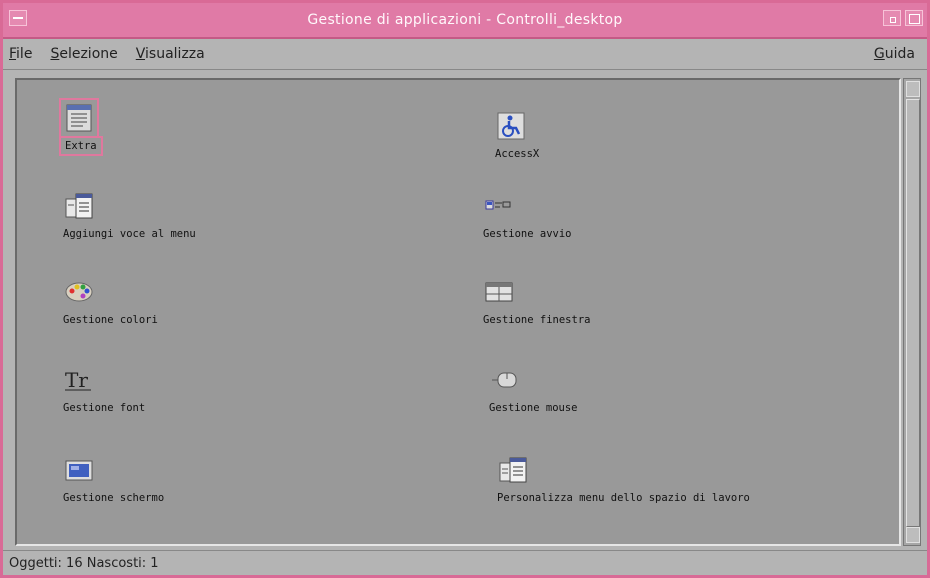  Describe the element at coordinates (465, 562) in the screenshot. I see `status-bar: Oggetti: 16 Nascosti: 1` at that location.